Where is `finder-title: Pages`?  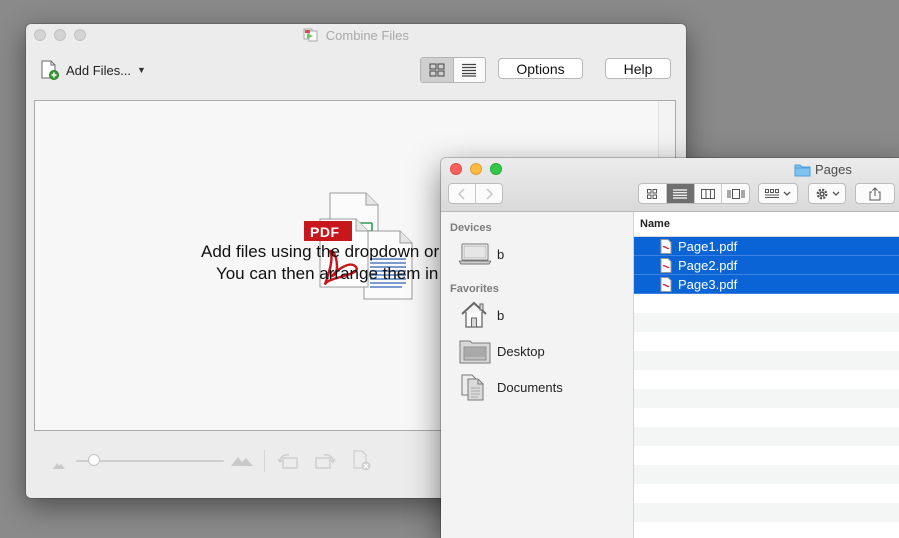 finder-title: Pages is located at coordinates (823, 169).